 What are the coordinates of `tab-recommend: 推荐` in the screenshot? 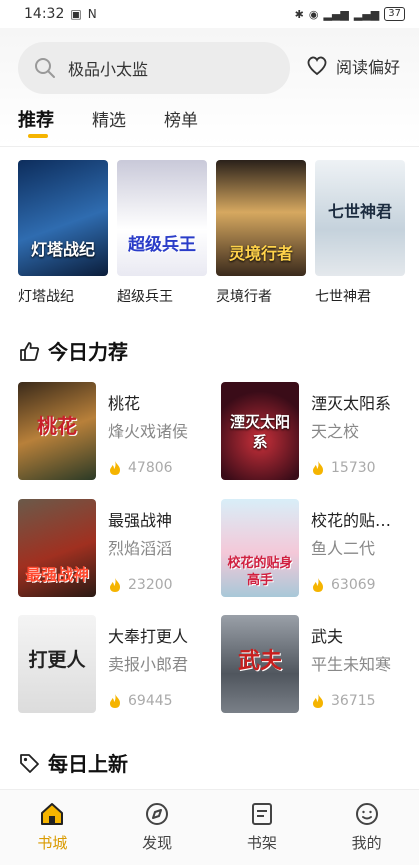 It's located at (36, 122).